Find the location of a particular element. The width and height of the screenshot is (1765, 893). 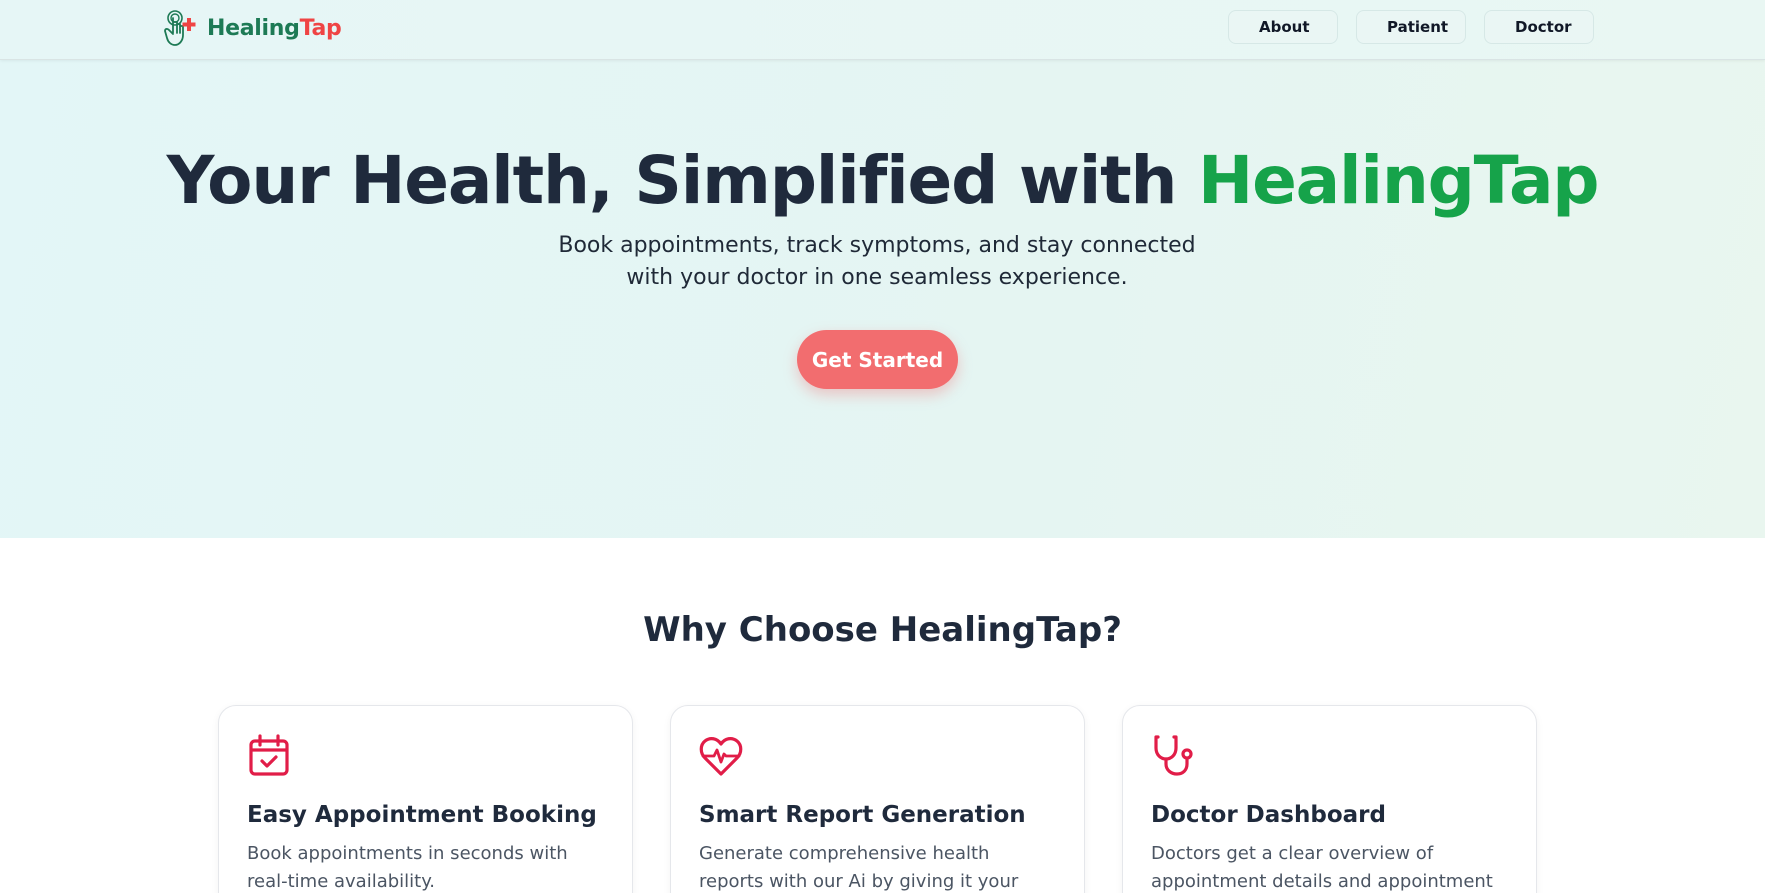

hero-title: Your Health, Simplified with HealingTap is located at coordinates (882, 180).